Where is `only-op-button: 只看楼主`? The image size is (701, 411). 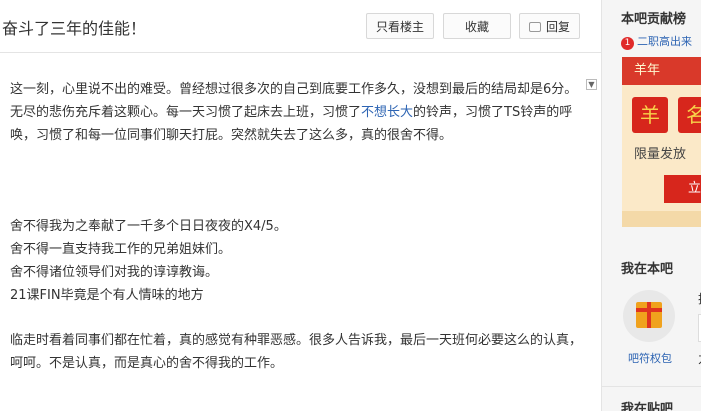 only-op-button: 只看楼主 is located at coordinates (400, 26).